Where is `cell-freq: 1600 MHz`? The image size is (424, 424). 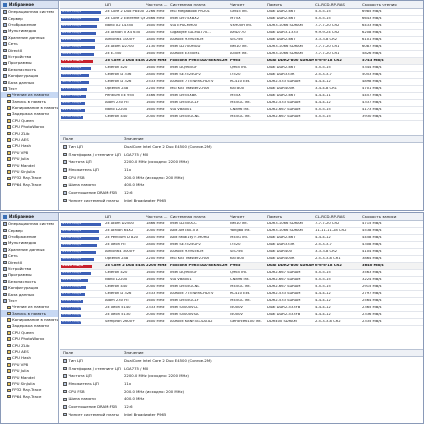 cell-freq: 1600 MHz is located at coordinates (155, 54).